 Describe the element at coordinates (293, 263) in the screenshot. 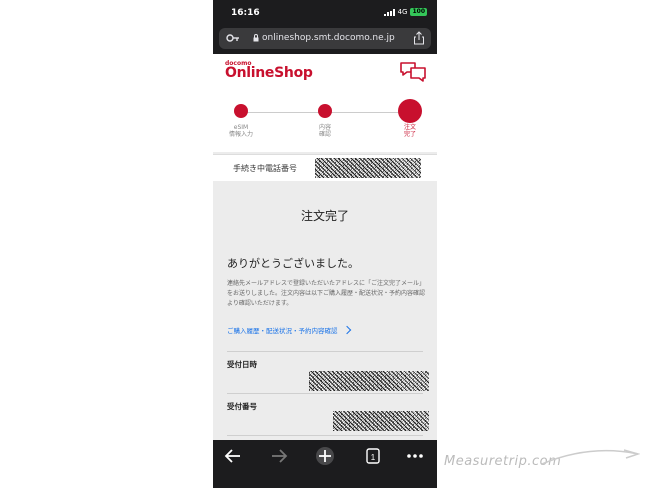

I see `thanks-message: ありがとうございました。` at that location.